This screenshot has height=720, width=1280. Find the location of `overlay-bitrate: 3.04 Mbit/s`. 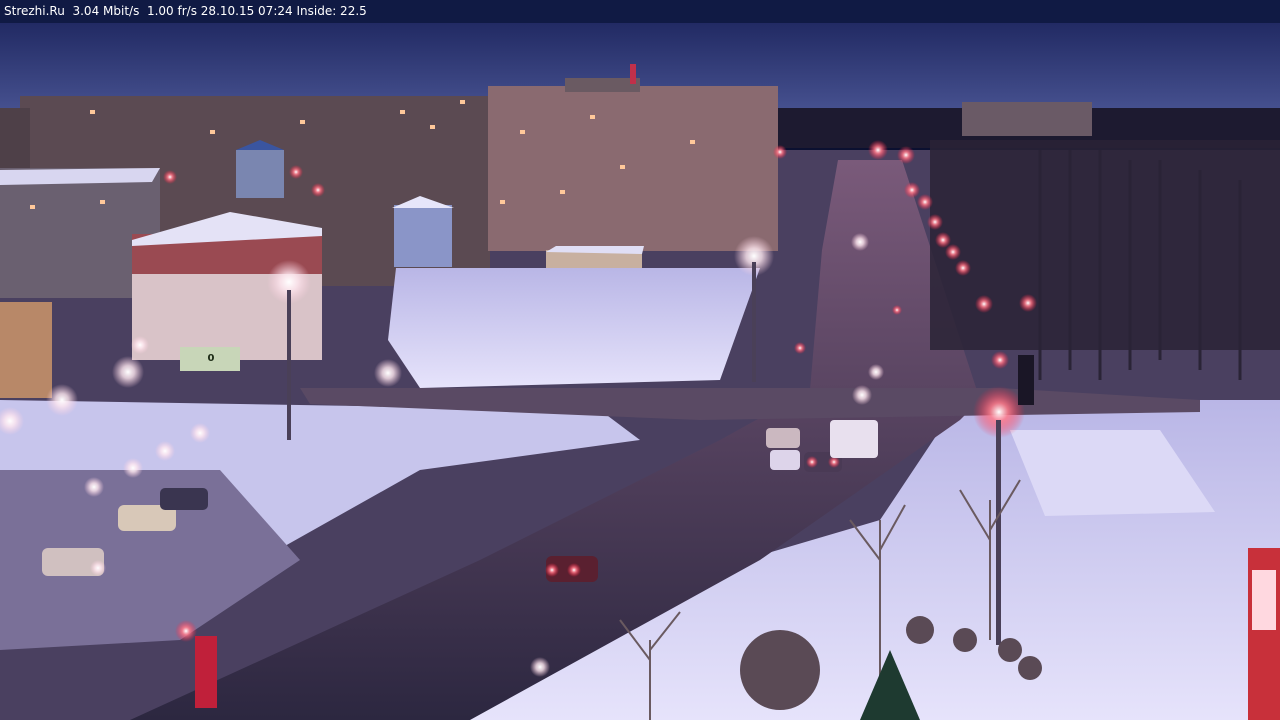

overlay-bitrate: 3.04 Mbit/s is located at coordinates (106, 11).